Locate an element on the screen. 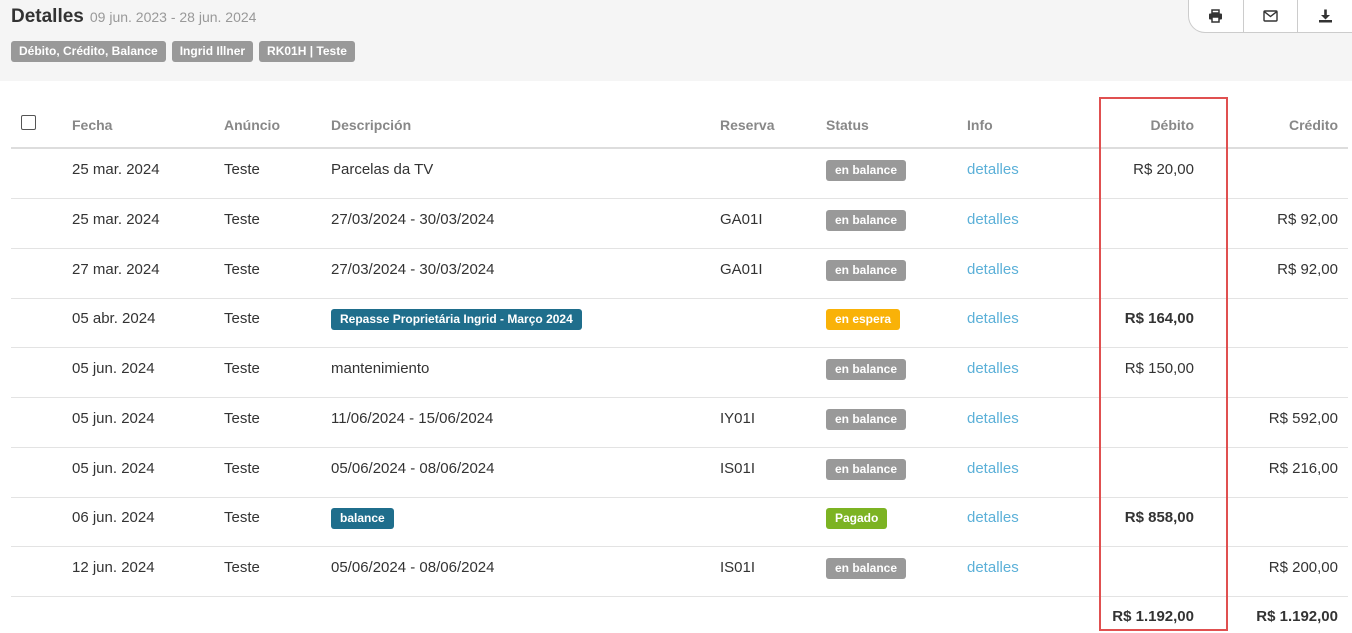 Image resolution: width=1352 pixels, height=633 pixels. filter-tag-listing: RK01H | Teste is located at coordinates (307, 51).